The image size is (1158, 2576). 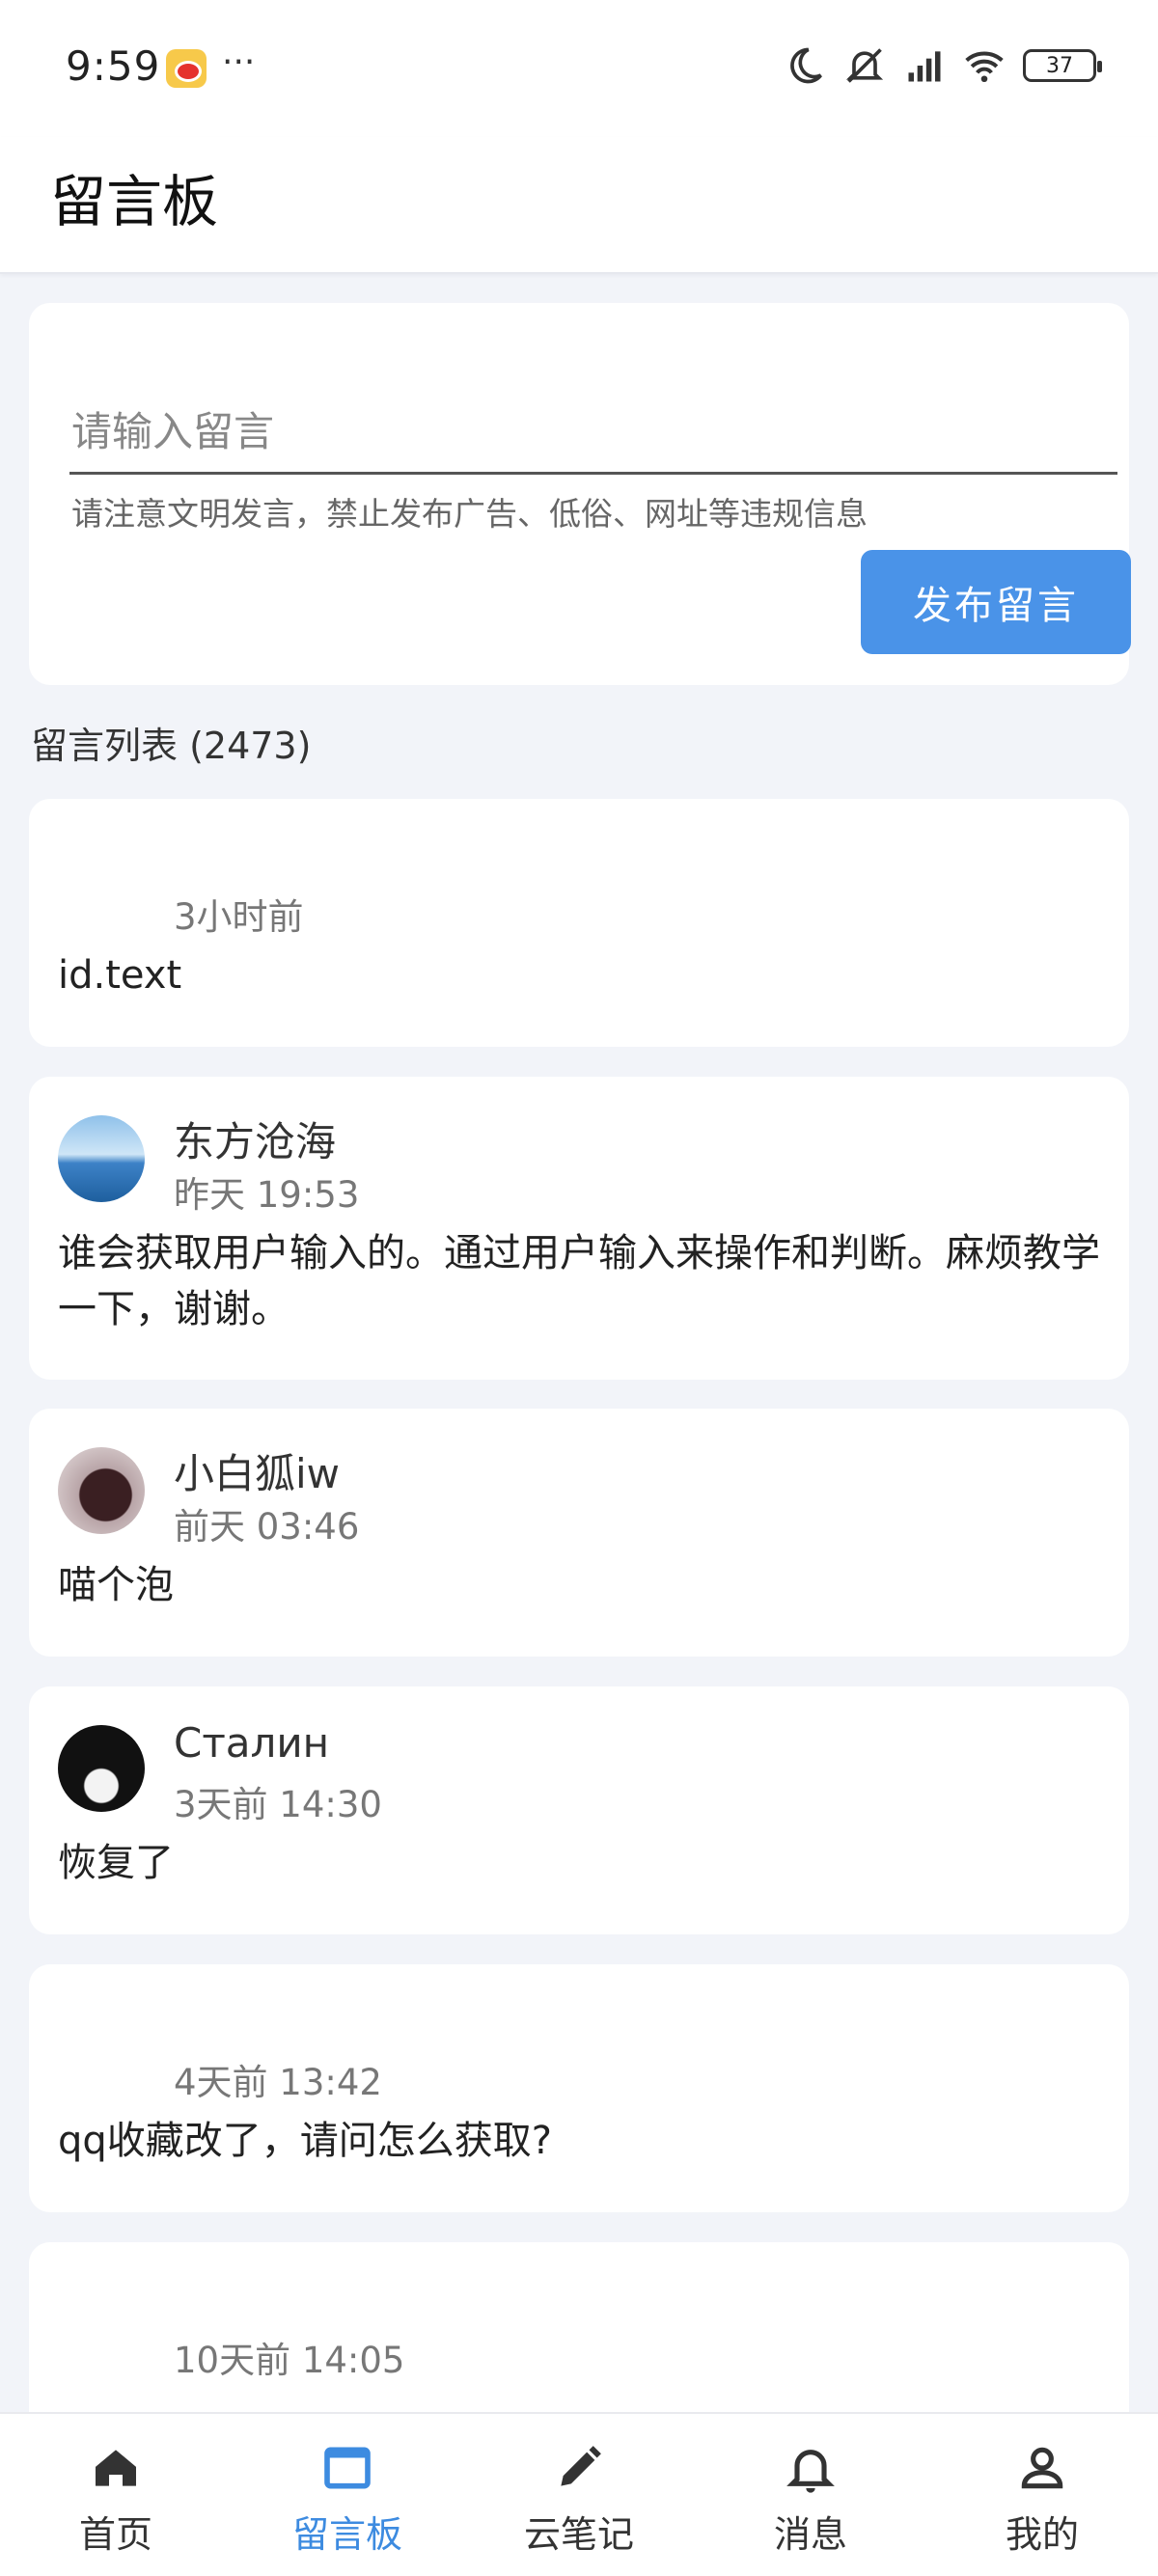 I want to click on nav-label: 首页, so click(x=115, y=2535).